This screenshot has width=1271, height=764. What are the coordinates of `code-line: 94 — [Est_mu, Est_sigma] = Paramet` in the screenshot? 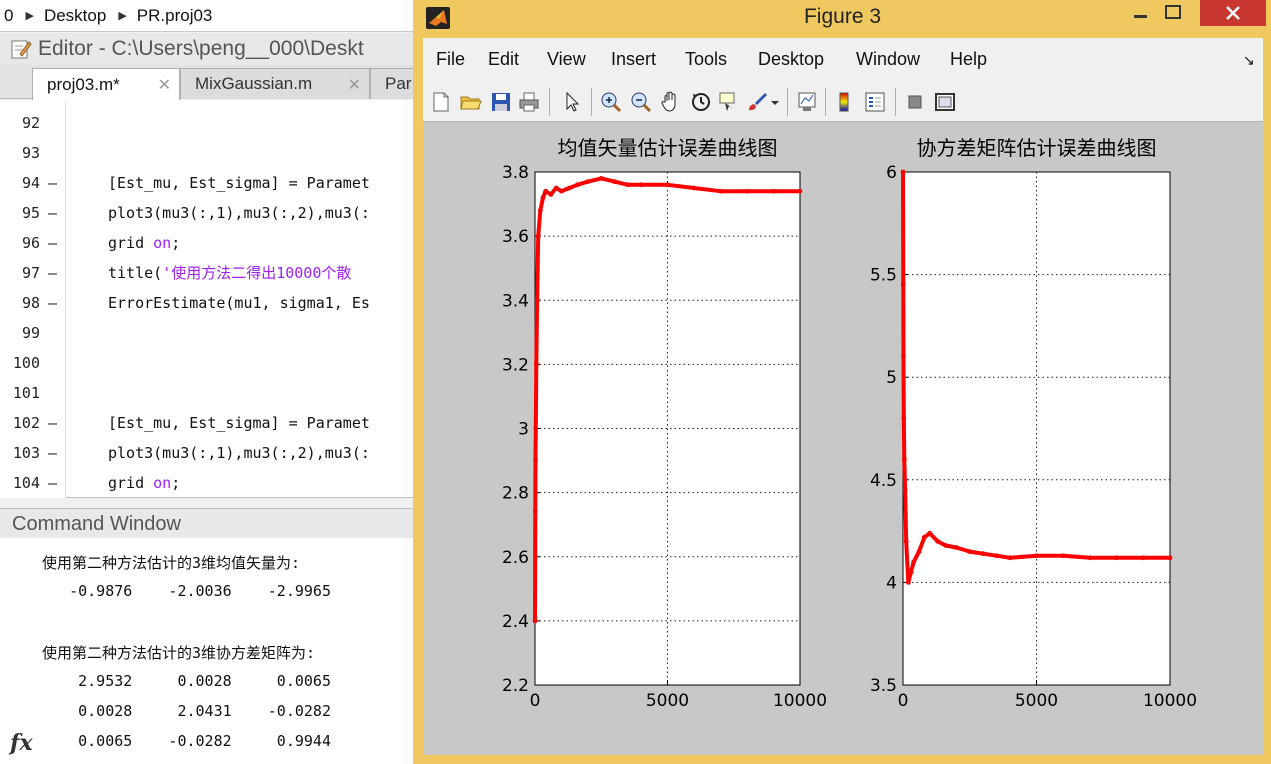 It's located at (206, 183).